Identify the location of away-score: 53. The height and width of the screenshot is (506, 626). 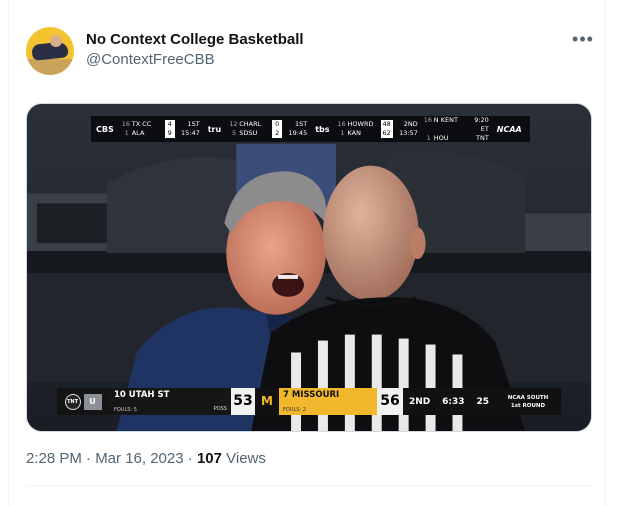
(243, 401).